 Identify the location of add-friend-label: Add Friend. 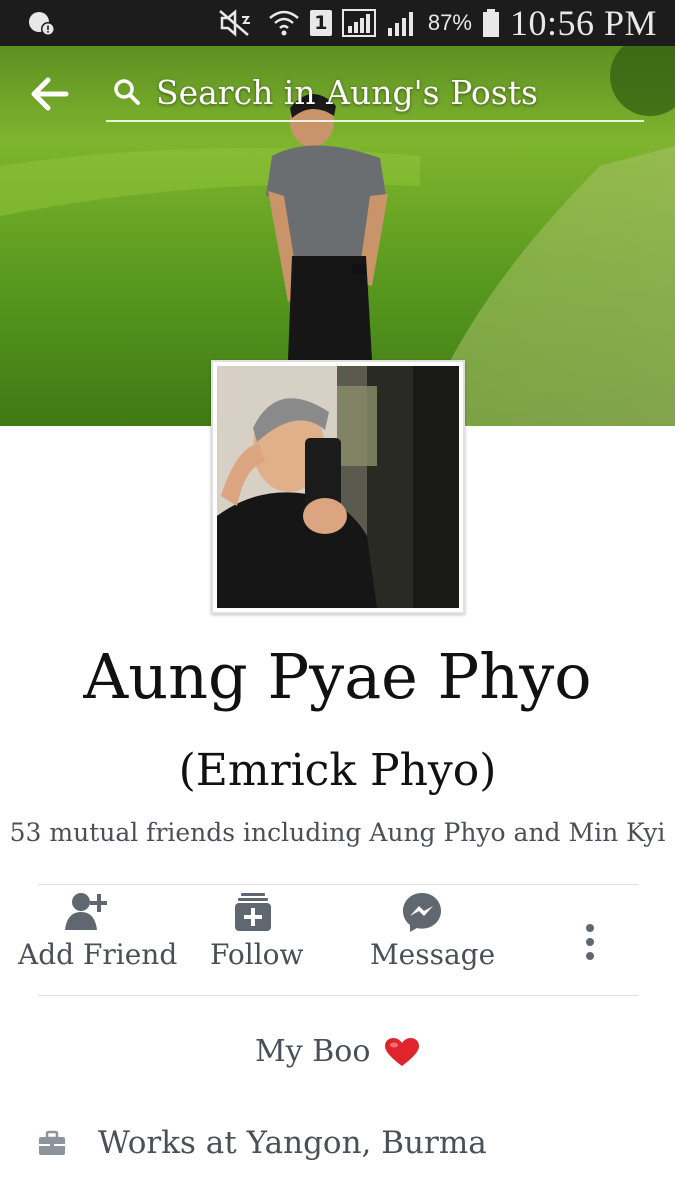
(98, 954).